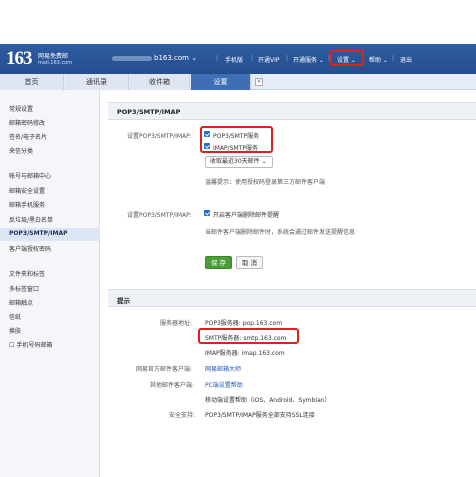 This screenshot has height=477, width=476. What do you see at coordinates (27, 190) in the screenshot?
I see `sidebar-item-security: 邮箱安全设置` at bounding box center [27, 190].